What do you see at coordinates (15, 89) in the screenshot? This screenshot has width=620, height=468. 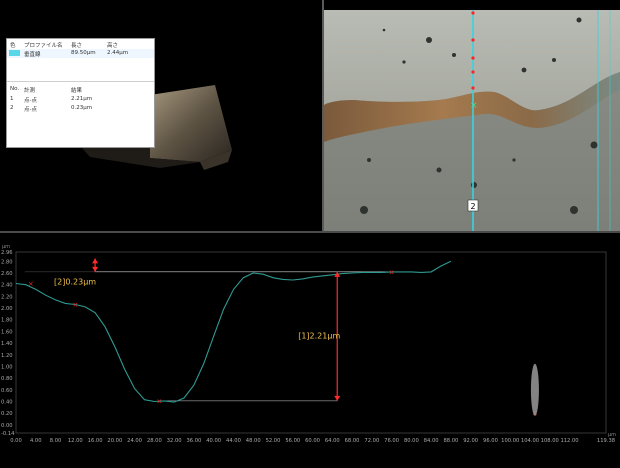 I see `col-no-header: No.` at bounding box center [15, 89].